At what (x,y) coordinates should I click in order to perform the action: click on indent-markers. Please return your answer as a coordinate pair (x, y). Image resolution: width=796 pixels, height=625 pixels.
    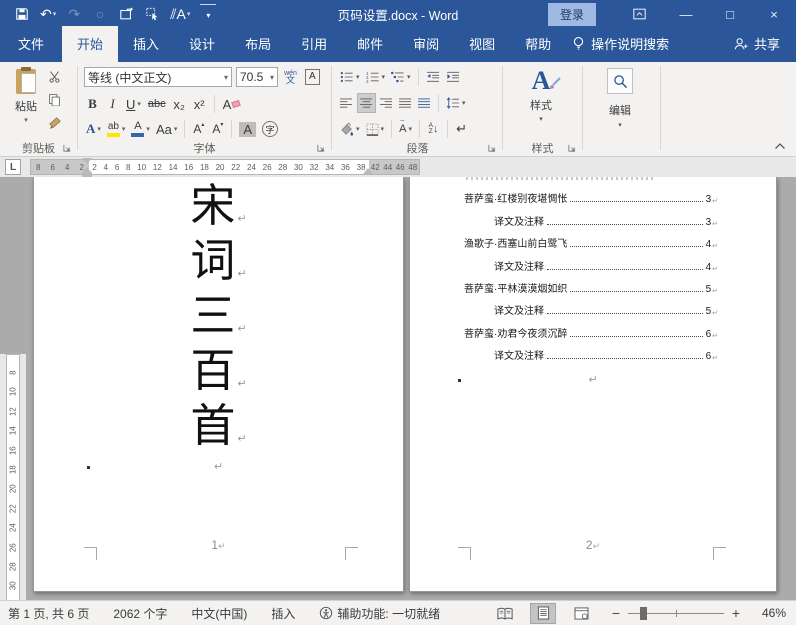
    Looking at the image, I should click on (87, 167).